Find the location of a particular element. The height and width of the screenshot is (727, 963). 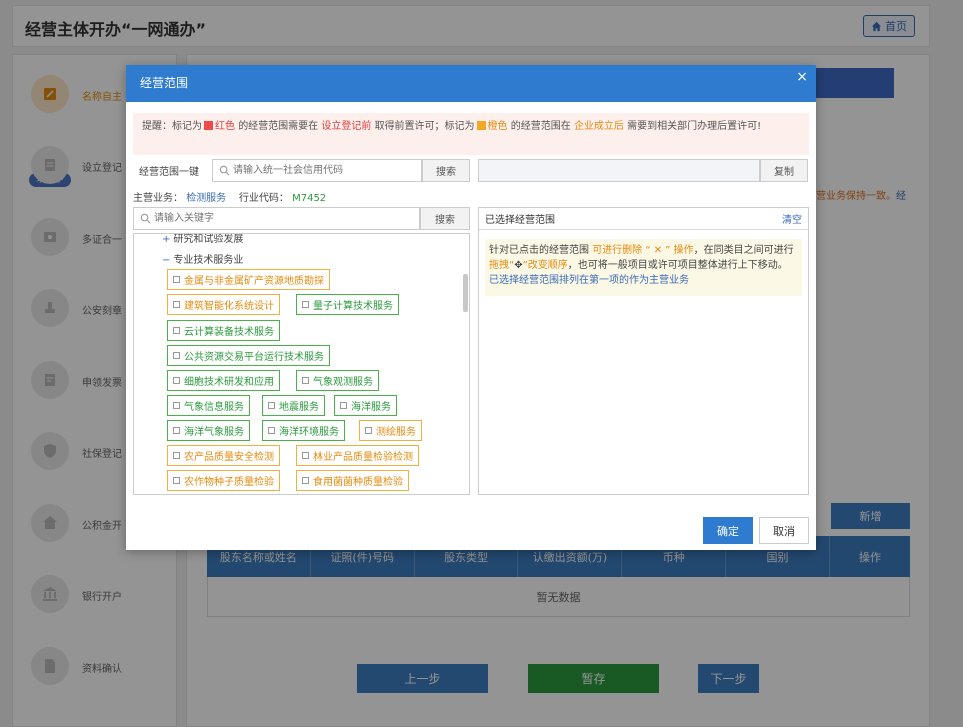

tree-category: + 研究和试验发展 is located at coordinates (203, 239).